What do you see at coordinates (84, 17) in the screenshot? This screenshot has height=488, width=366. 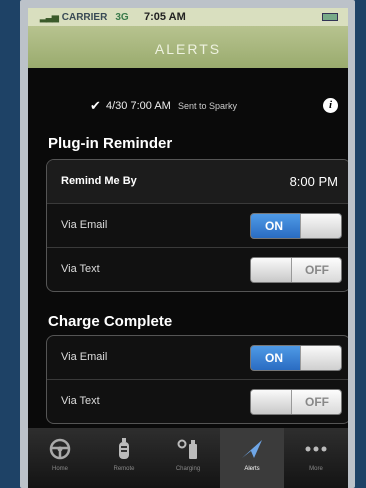 I see `carrier-name: CARRIER` at bounding box center [84, 17].